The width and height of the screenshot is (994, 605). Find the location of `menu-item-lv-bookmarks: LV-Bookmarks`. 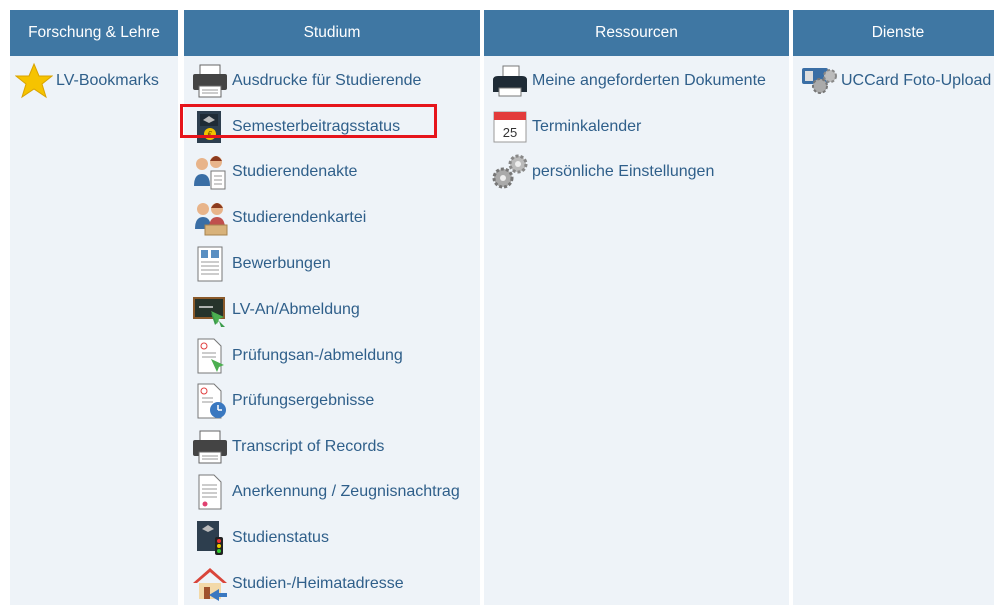

menu-item-lv-bookmarks: LV-Bookmarks is located at coordinates (86, 81).